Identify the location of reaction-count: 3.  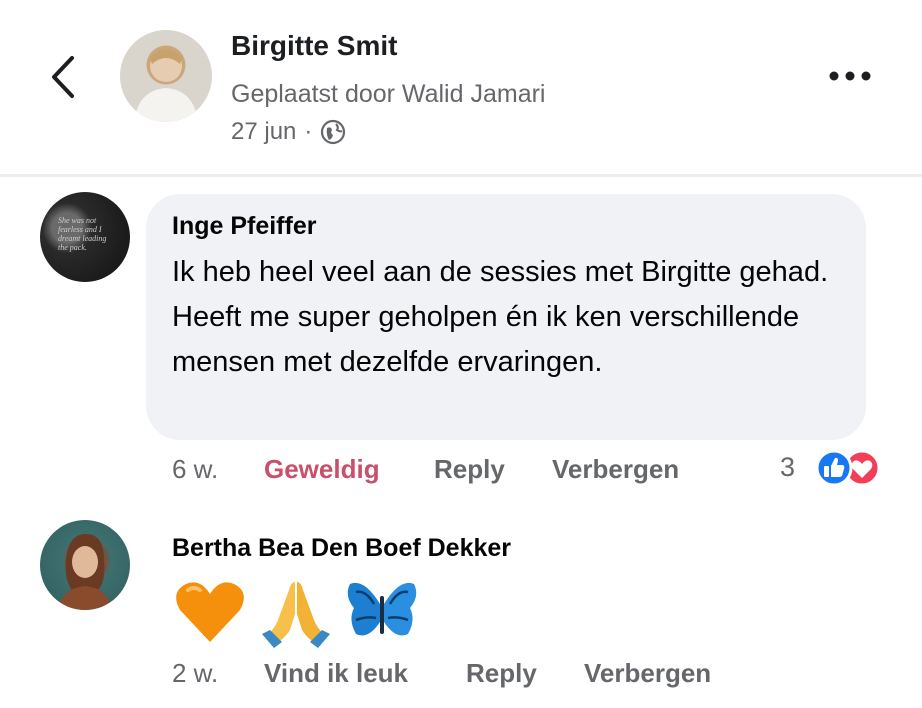
(787, 467).